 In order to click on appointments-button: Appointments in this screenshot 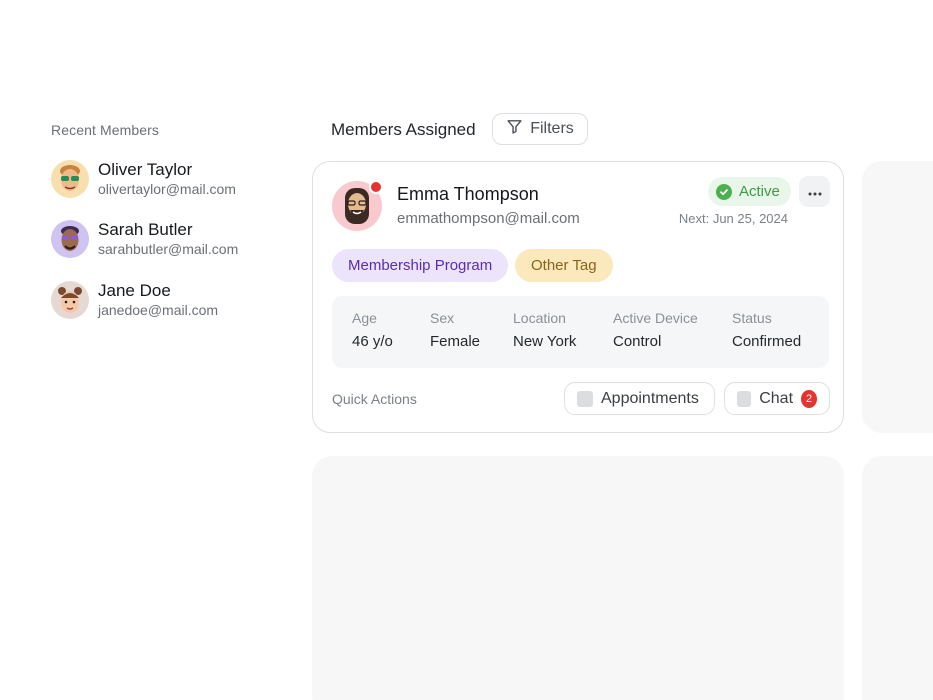, I will do `click(639, 398)`.